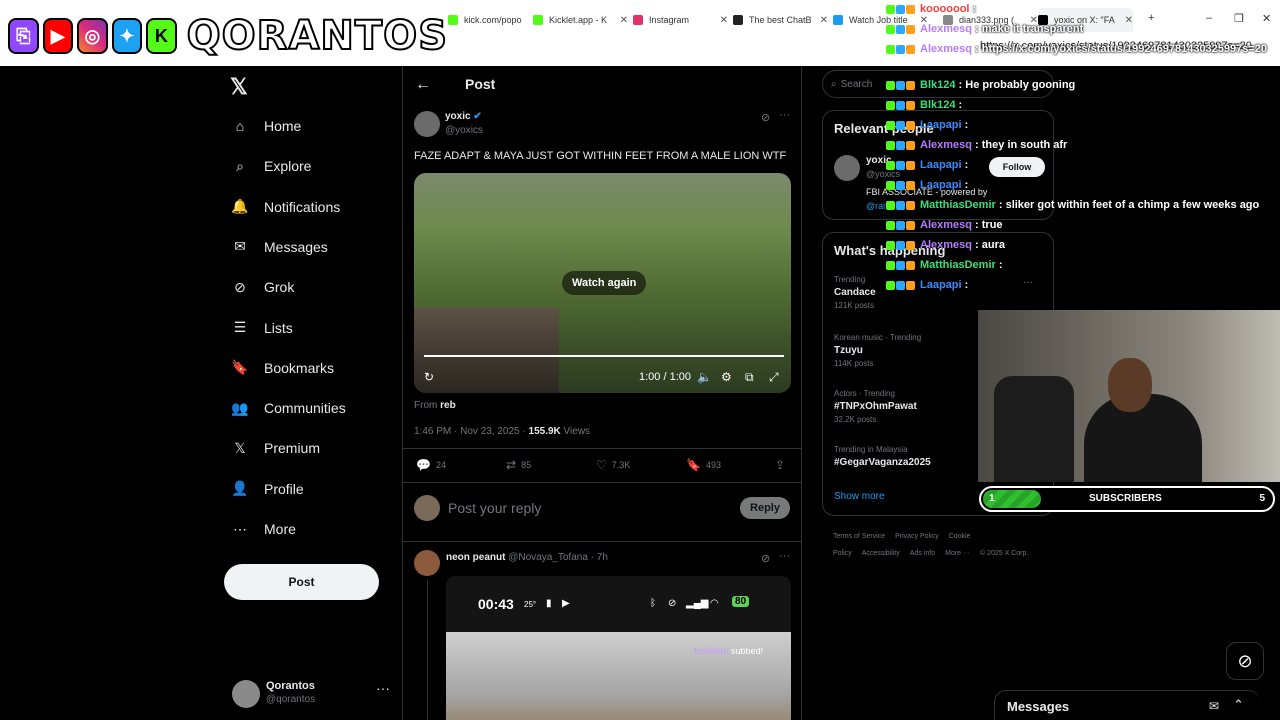 Image resolution: width=1280 pixels, height=720 pixels. I want to click on footer-link: © 2025 X Corp., so click(1004, 553).